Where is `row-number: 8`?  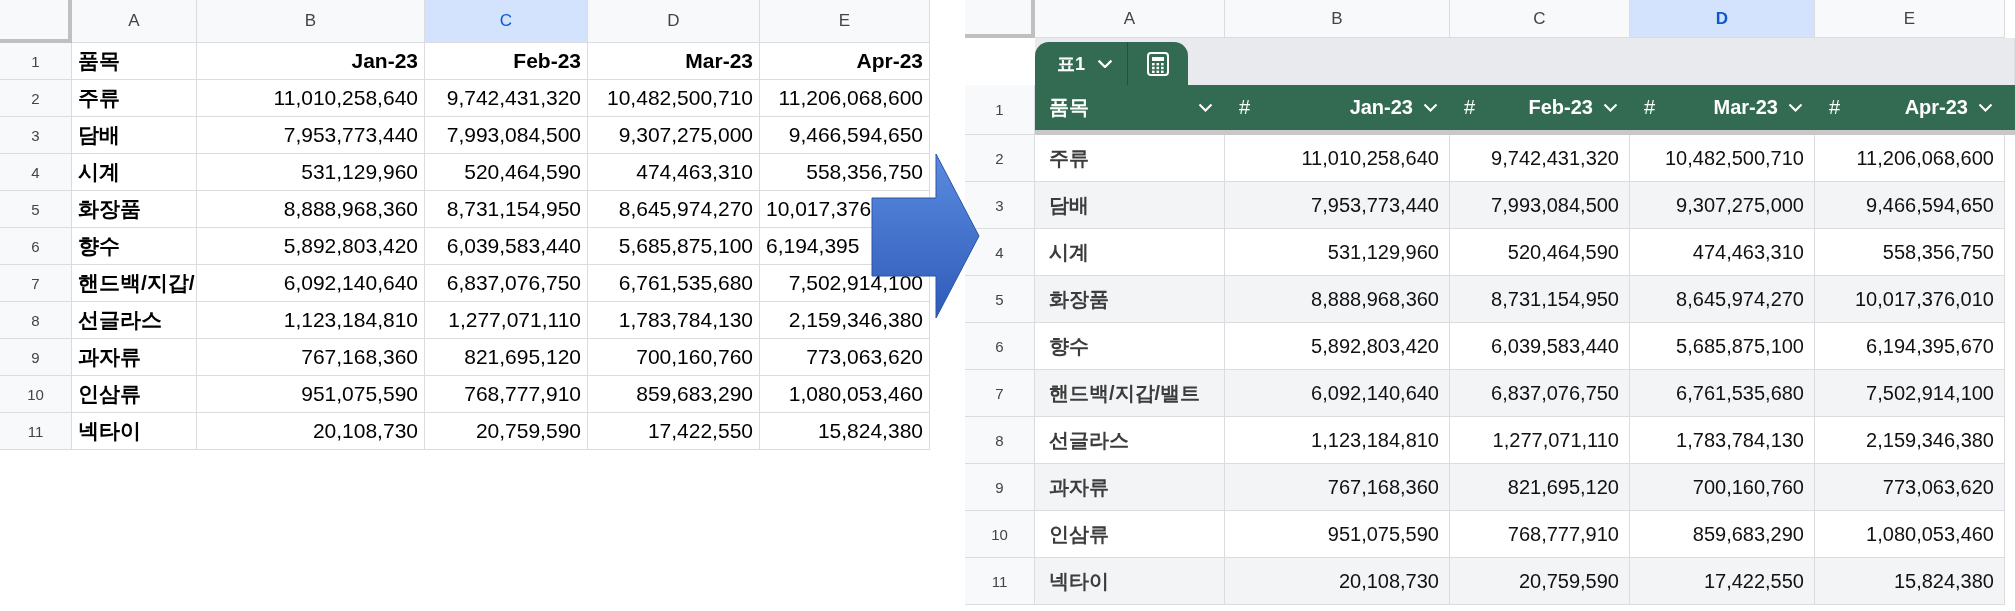 row-number: 8 is located at coordinates (36, 320).